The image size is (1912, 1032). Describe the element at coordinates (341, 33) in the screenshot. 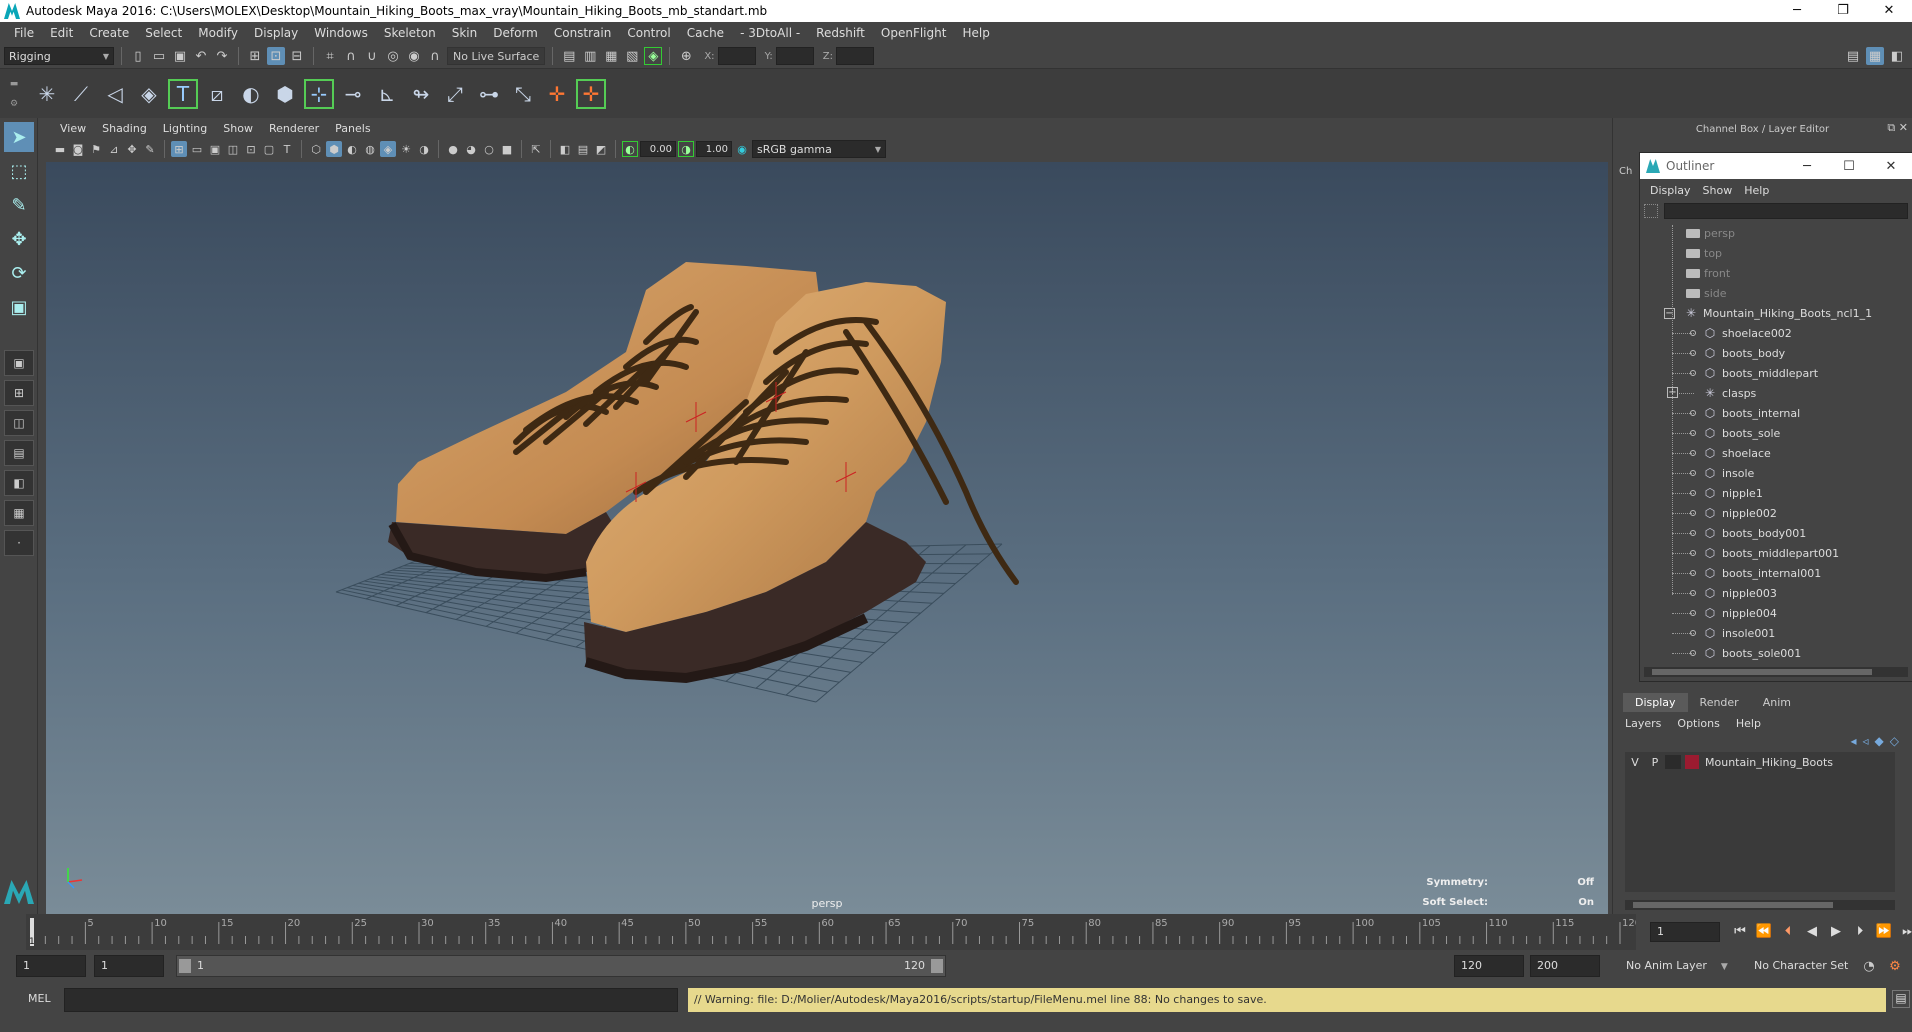

I see `menu-windows: Windows` at that location.